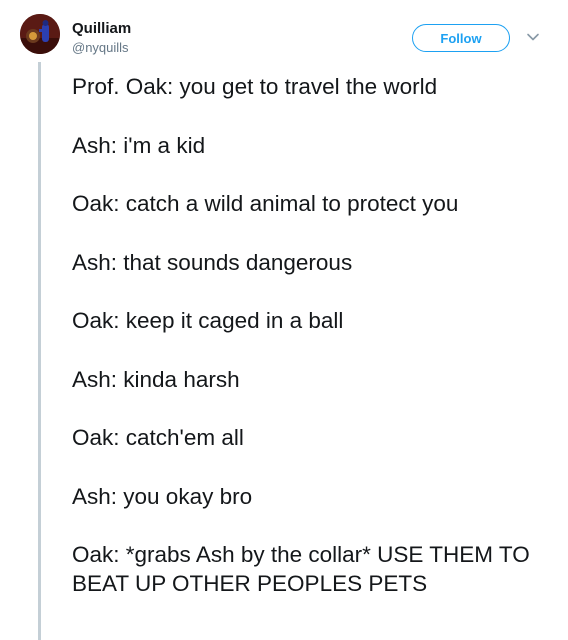 This screenshot has width=568, height=640. Describe the element at coordinates (265, 203) in the screenshot. I see `tweet-text-line: Oak: catch a wild animal to protect you` at that location.